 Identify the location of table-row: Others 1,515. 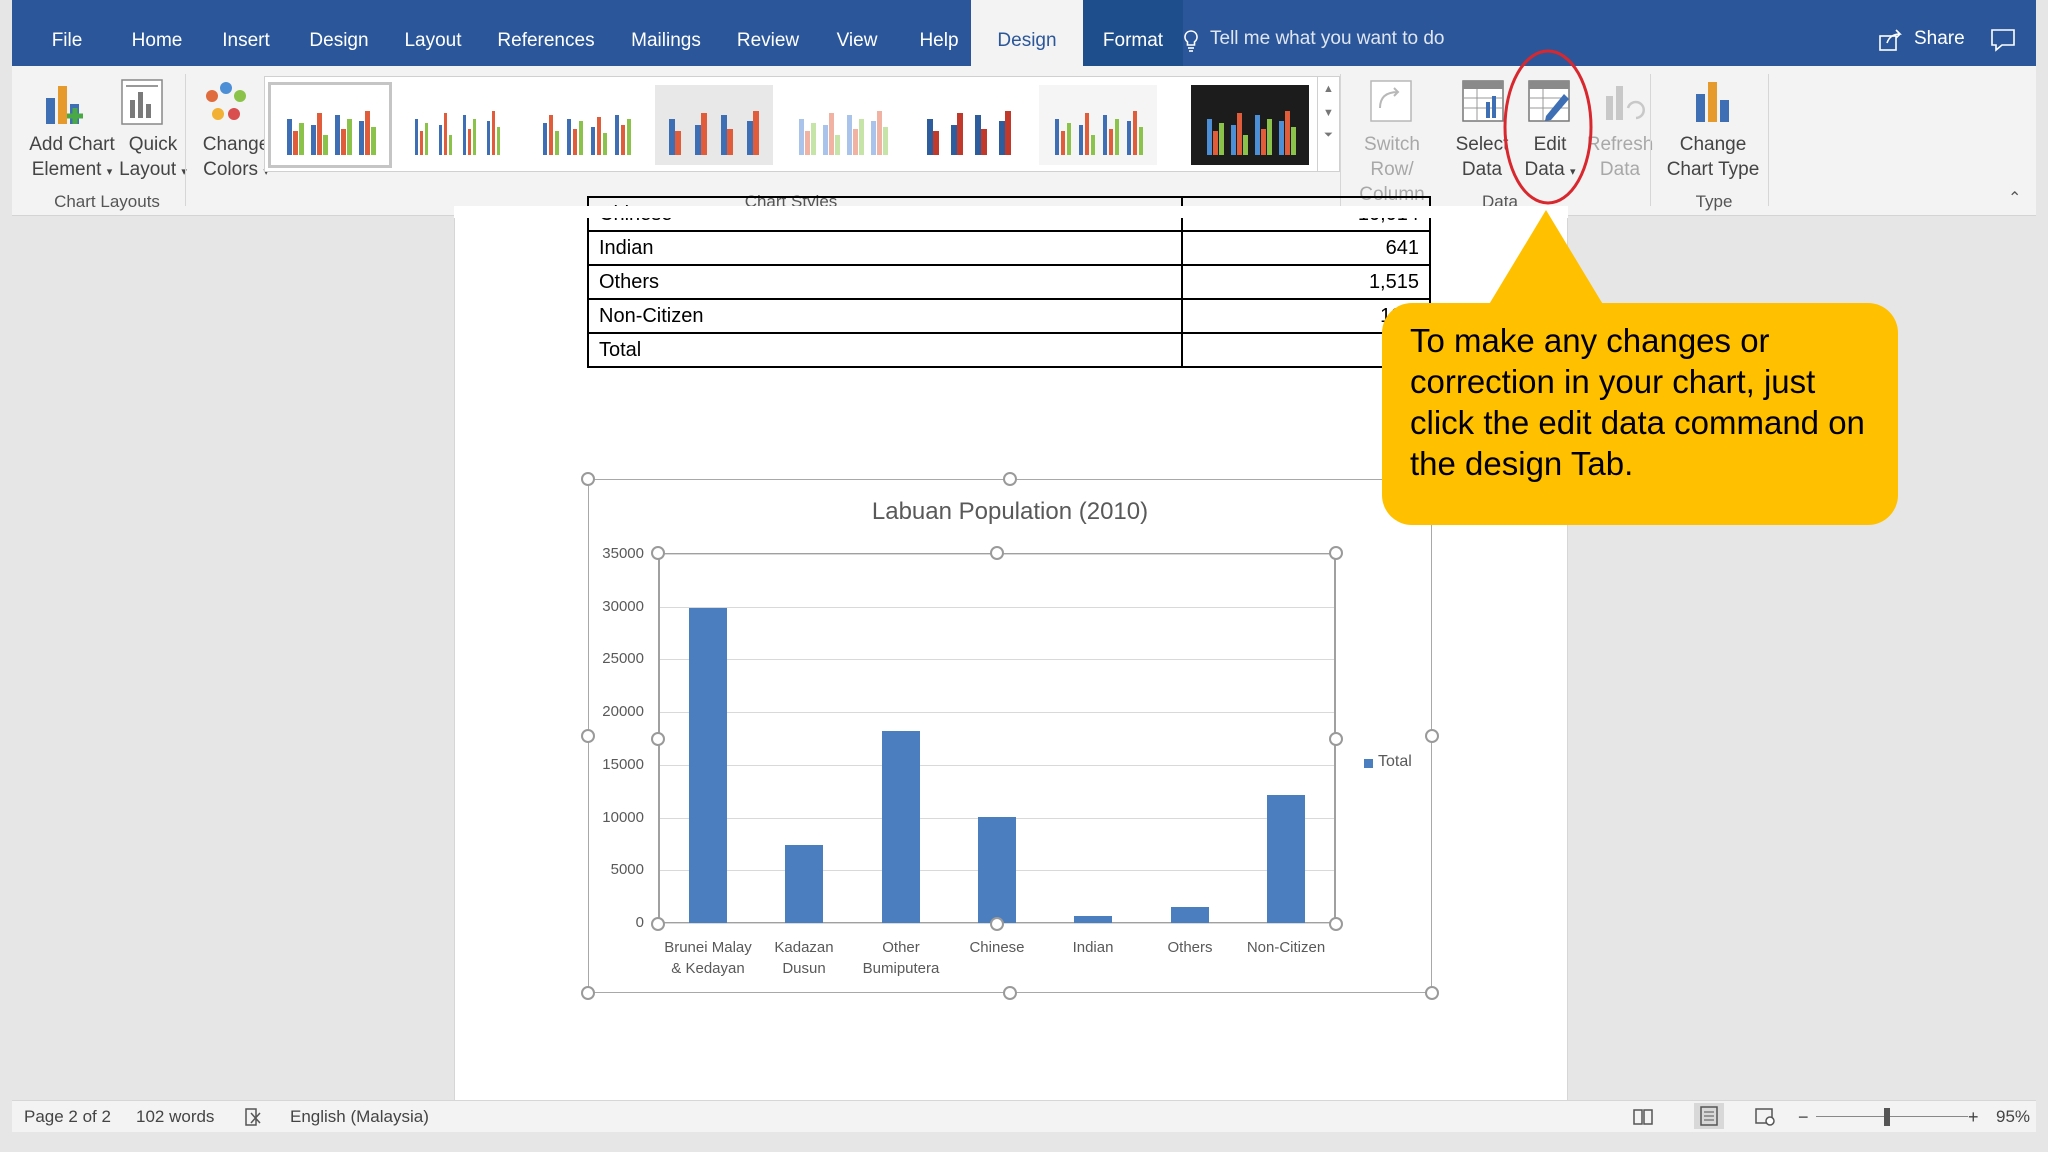
(1009, 282).